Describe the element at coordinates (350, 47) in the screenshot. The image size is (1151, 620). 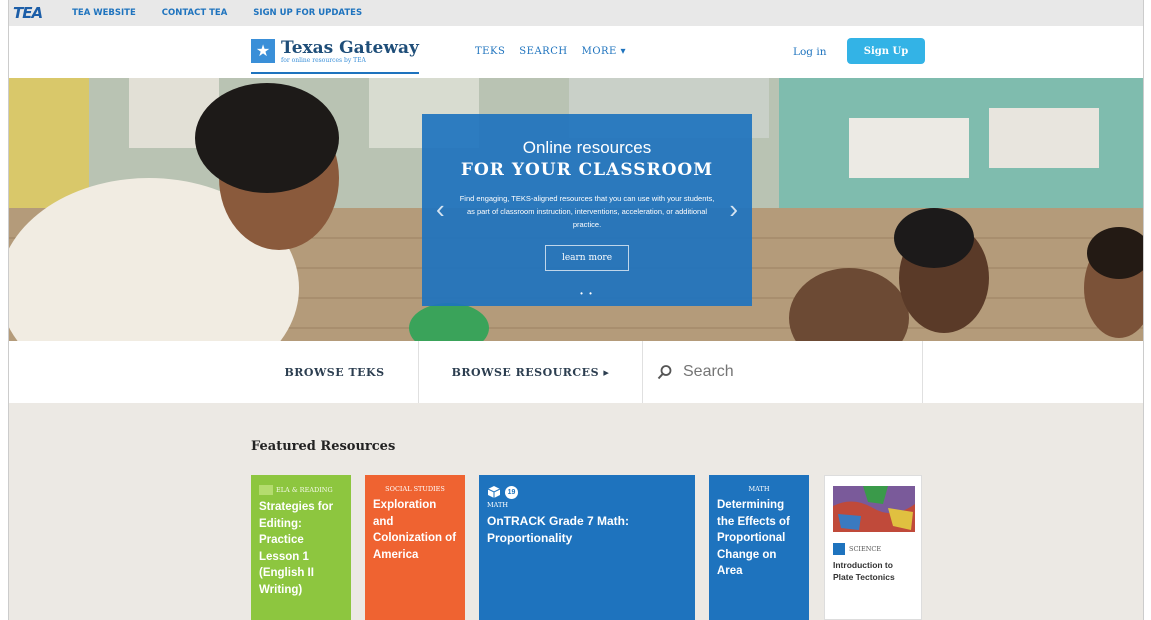
I see `brand-title: Texas Gateway` at that location.